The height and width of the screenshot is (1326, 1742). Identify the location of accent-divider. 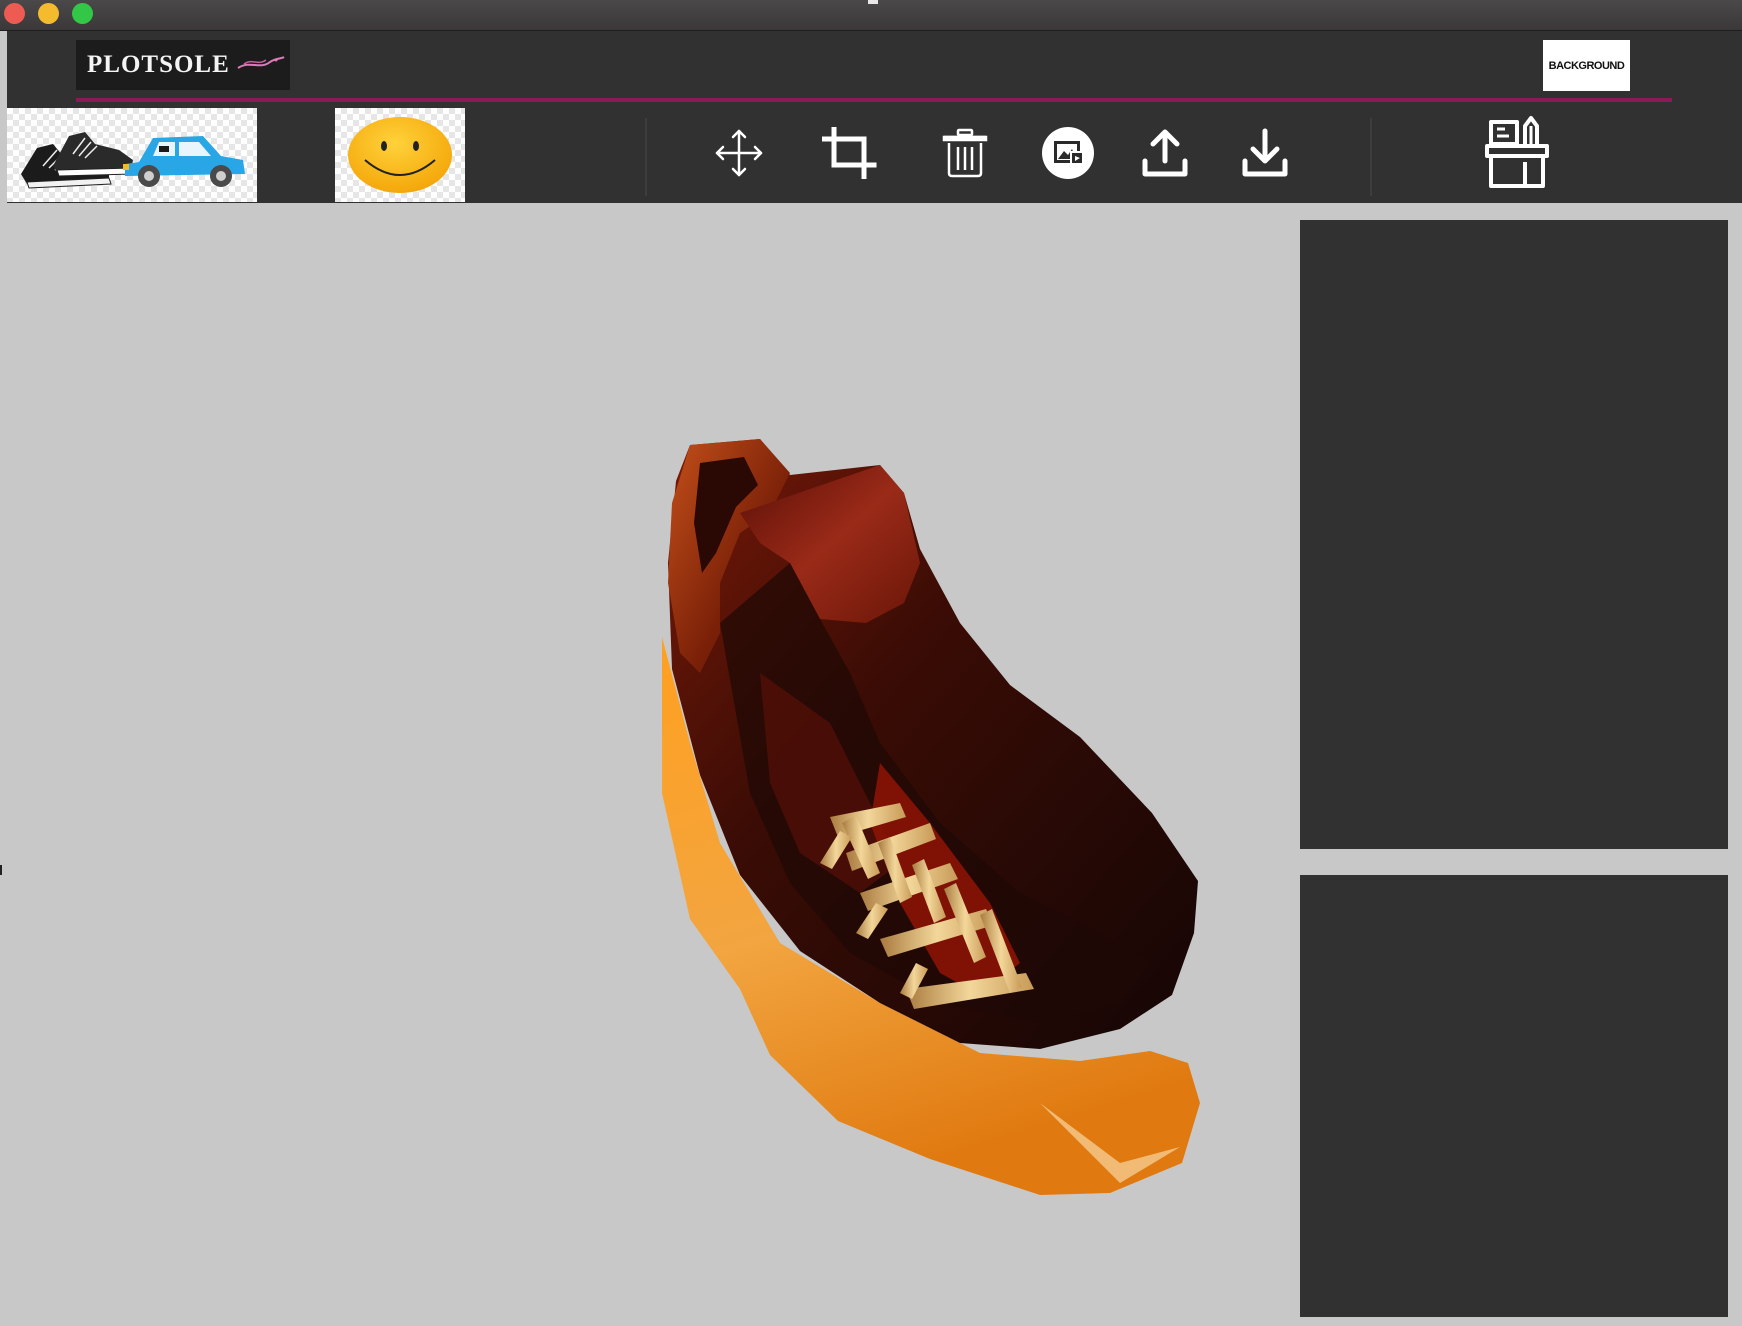
(874, 100).